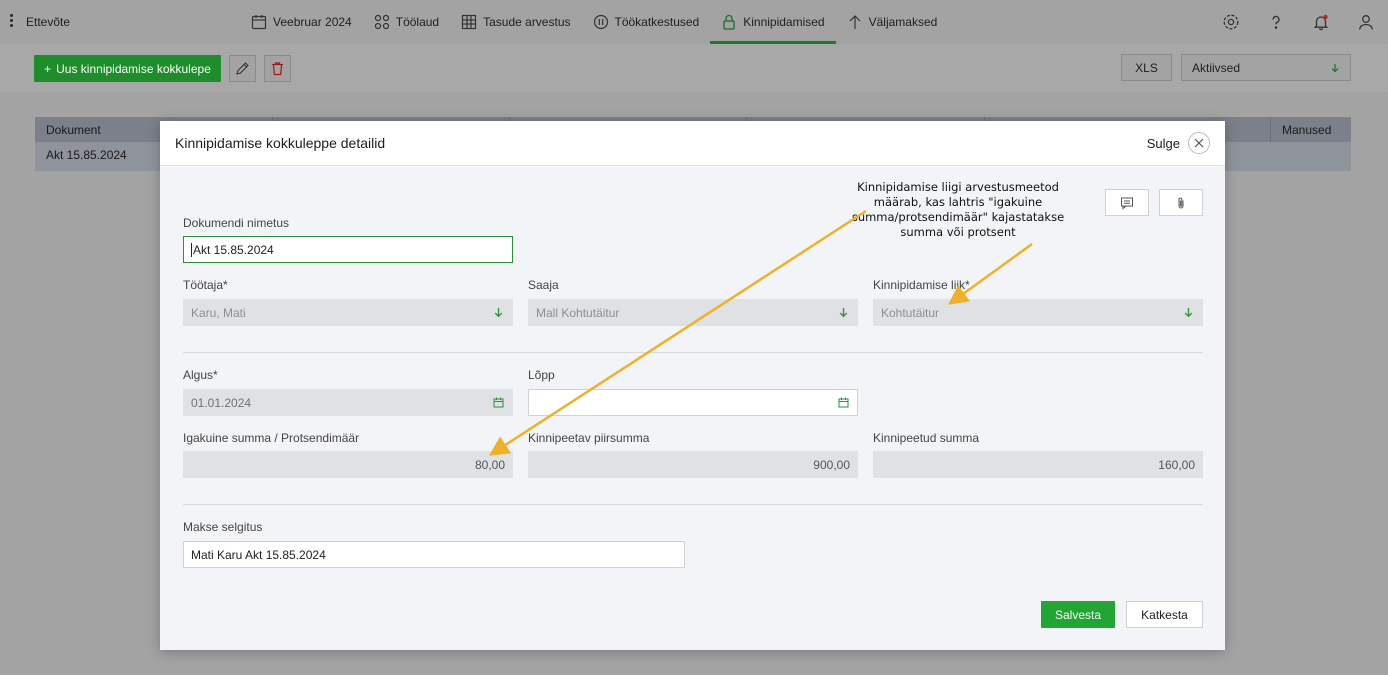 This screenshot has height=675, width=1388. I want to click on plus-icon: +, so click(48, 68).